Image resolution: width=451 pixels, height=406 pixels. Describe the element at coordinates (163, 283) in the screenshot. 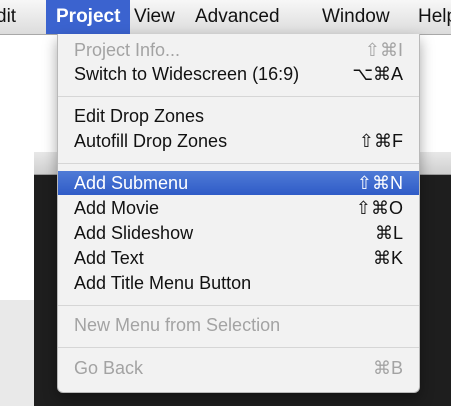

I see `menu-item-label: Add Title Menu Button` at that location.